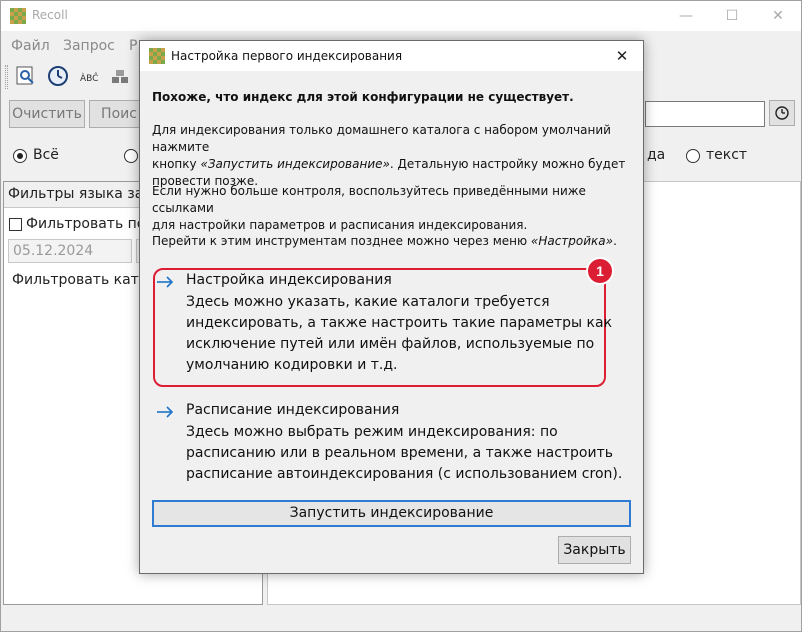 Image resolution: width=802 pixels, height=632 pixels. Describe the element at coordinates (615, 241) in the screenshot. I see `later-suffix: .` at that location.